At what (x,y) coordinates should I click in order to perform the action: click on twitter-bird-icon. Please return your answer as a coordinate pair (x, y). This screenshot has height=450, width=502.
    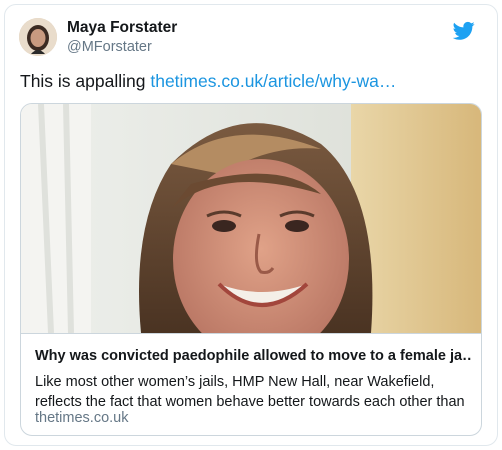
    Looking at the image, I should click on (463, 31).